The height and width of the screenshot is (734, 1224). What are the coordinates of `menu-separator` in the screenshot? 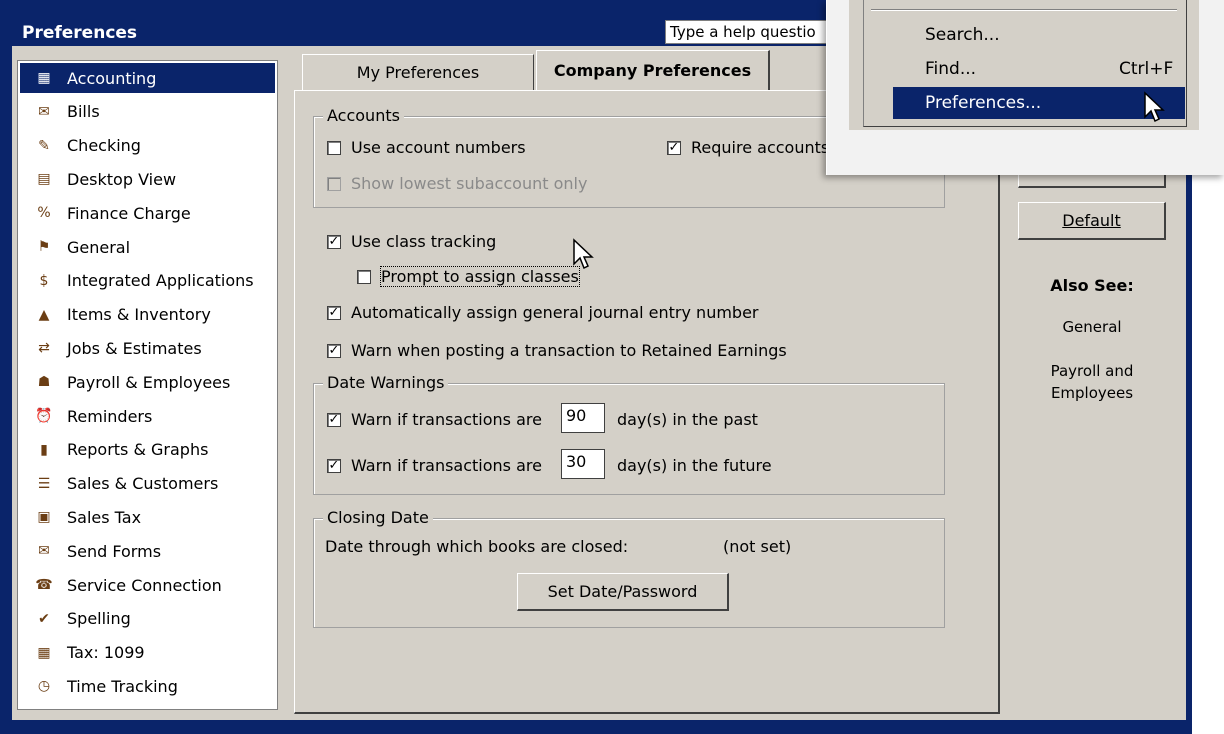 It's located at (1024, 10).